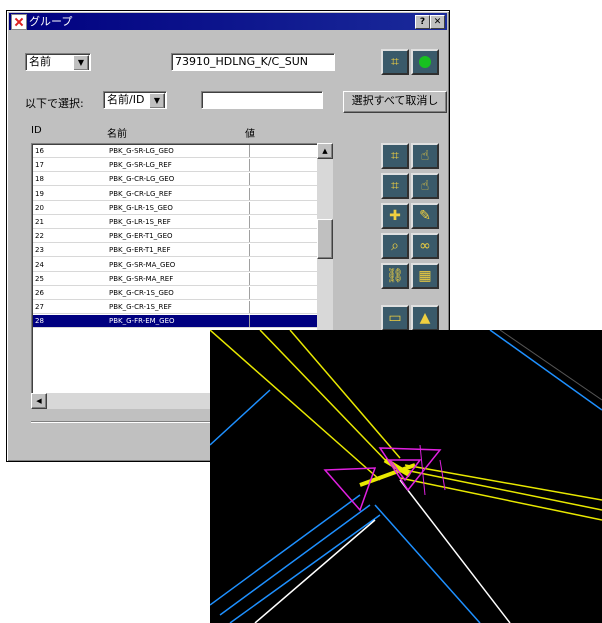 Image resolution: width=602 pixels, height=623 pixels. Describe the element at coordinates (179, 151) in the screenshot. I see `list-row: 16 PBK_G-SR-LG_GEO` at that location.